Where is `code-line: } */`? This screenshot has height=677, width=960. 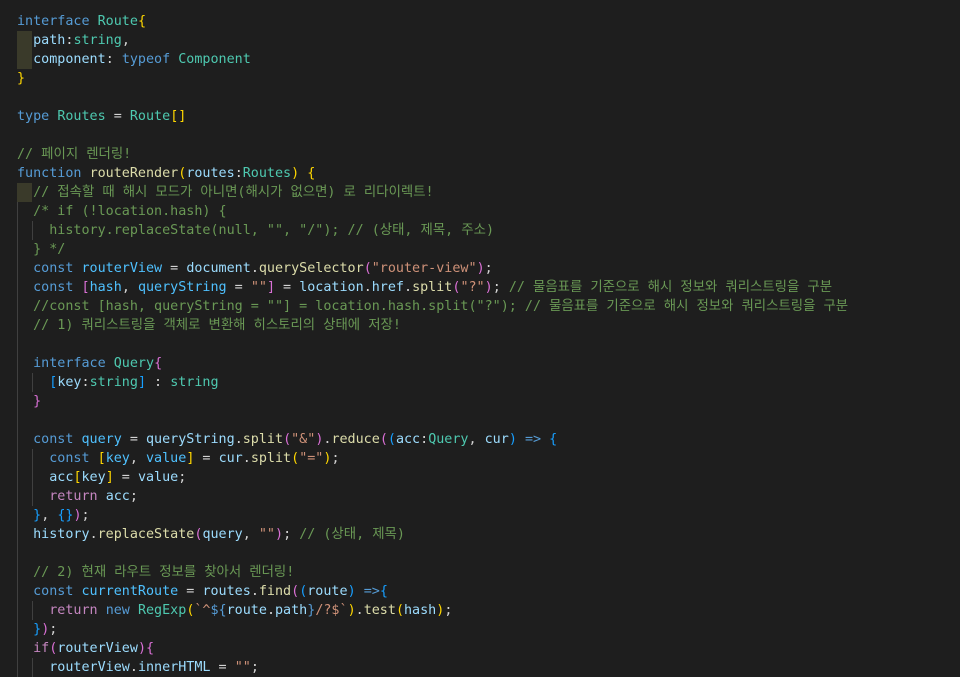
code-line: } */ is located at coordinates (480, 249).